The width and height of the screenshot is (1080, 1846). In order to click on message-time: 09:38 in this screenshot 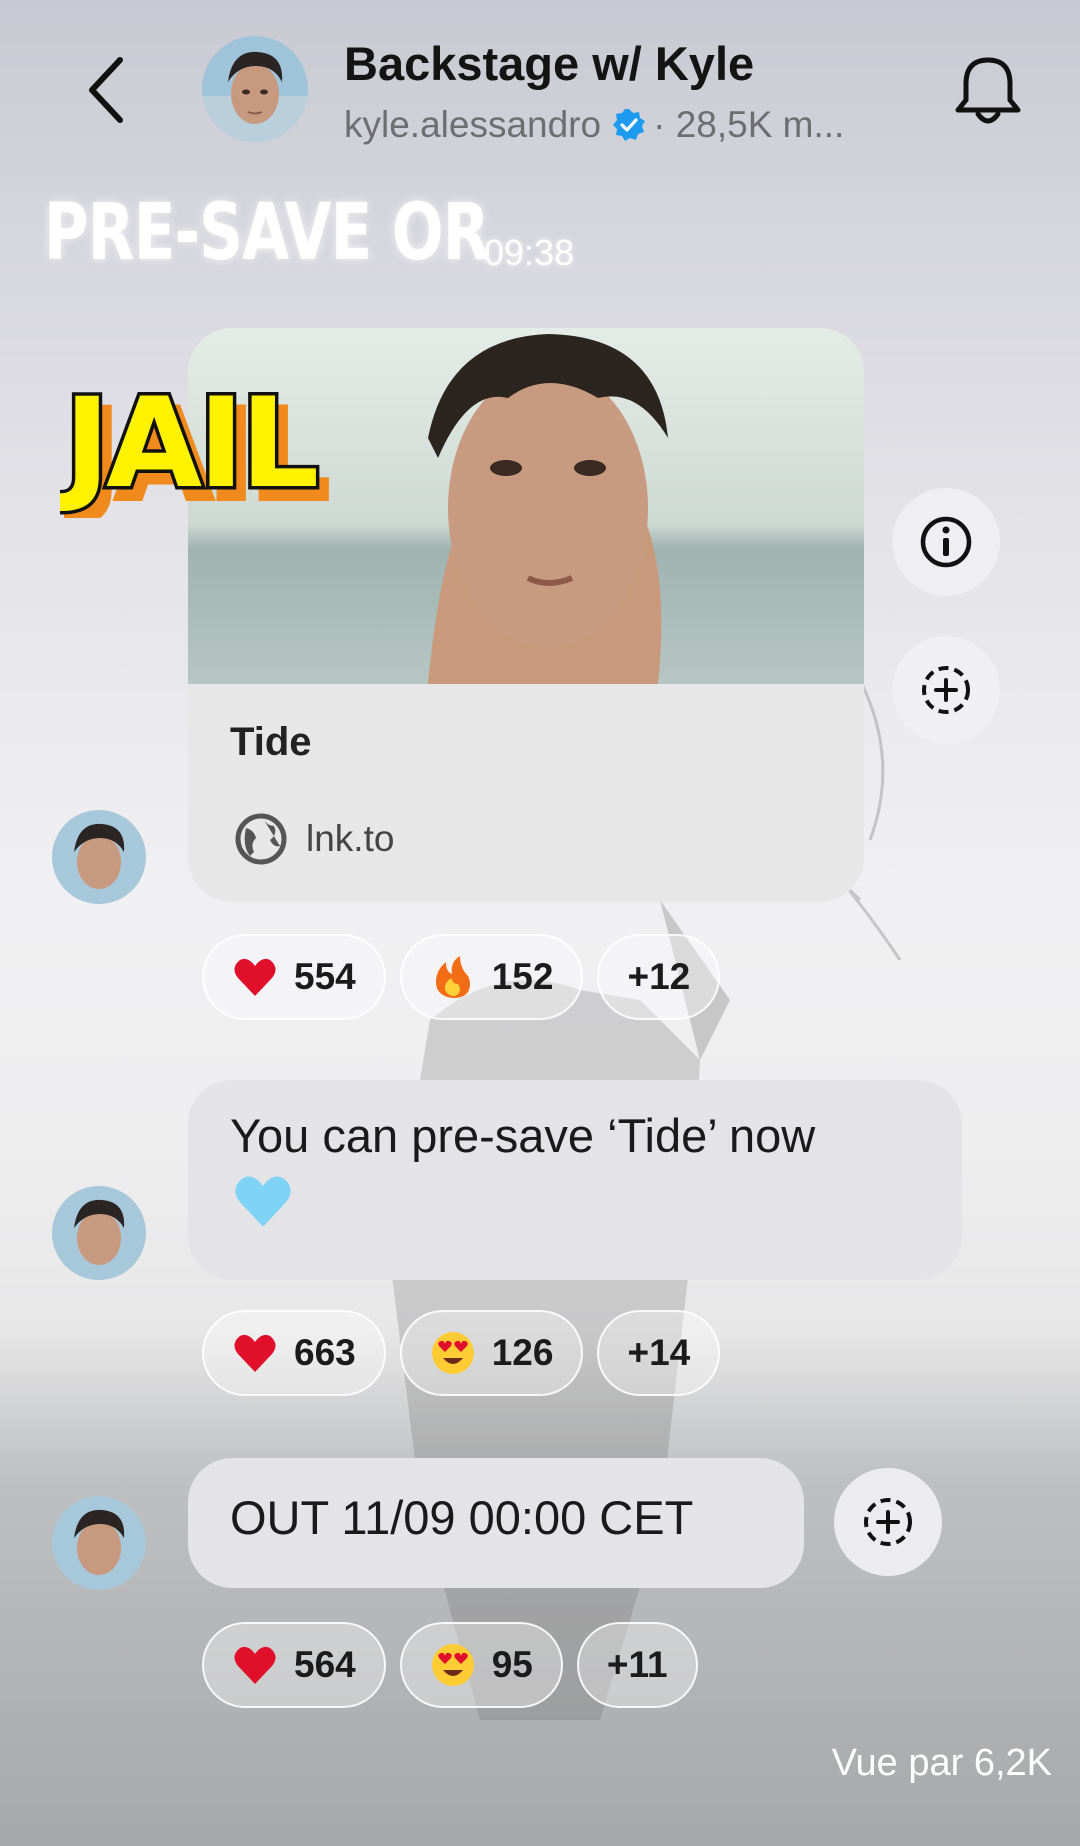, I will do `click(529, 252)`.